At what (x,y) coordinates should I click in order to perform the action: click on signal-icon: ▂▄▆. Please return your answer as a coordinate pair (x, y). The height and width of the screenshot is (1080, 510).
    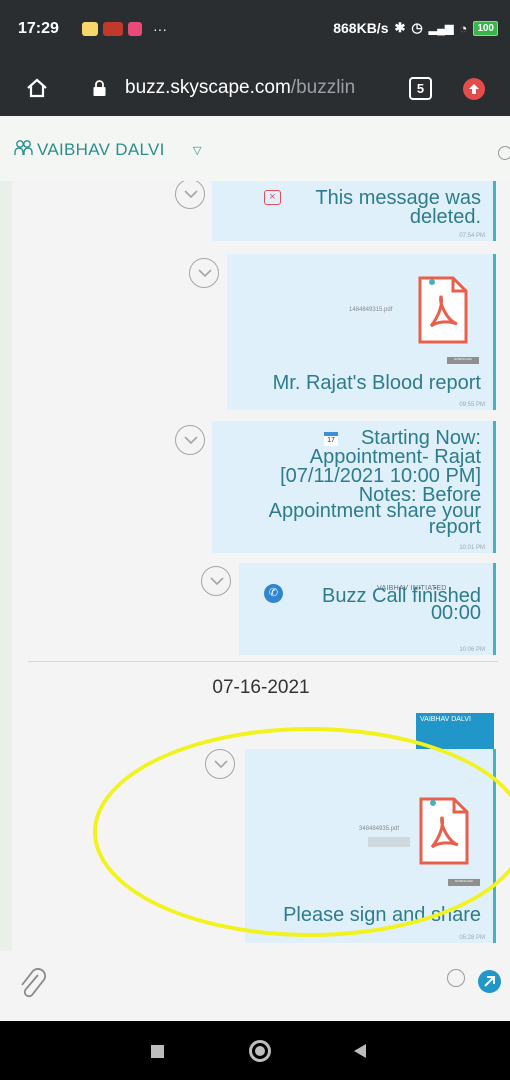
    Looking at the image, I should click on (441, 28).